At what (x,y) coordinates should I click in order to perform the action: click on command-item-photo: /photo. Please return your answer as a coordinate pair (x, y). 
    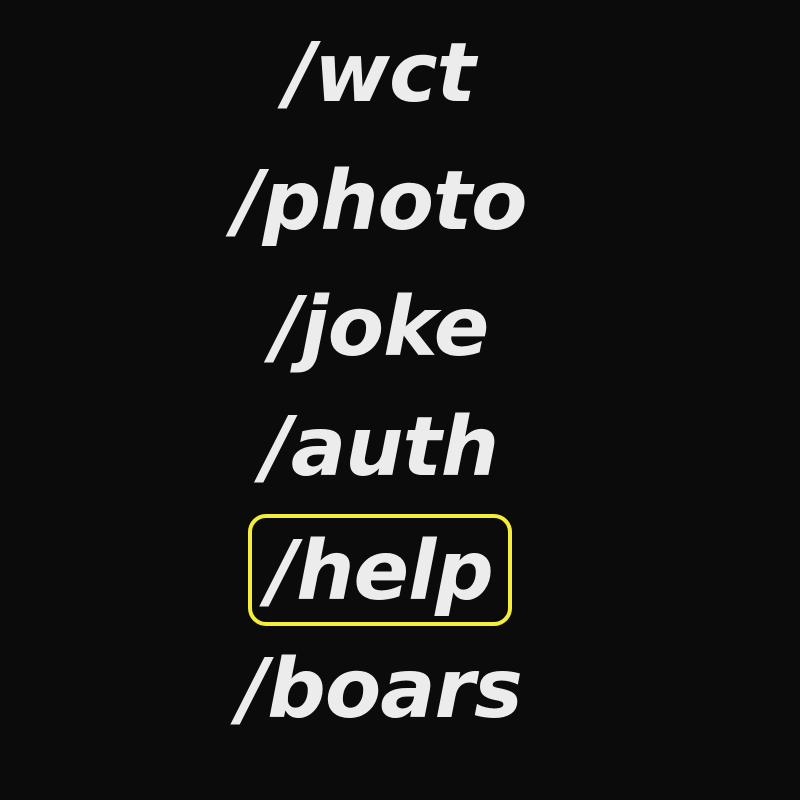
    Looking at the image, I should click on (380, 202).